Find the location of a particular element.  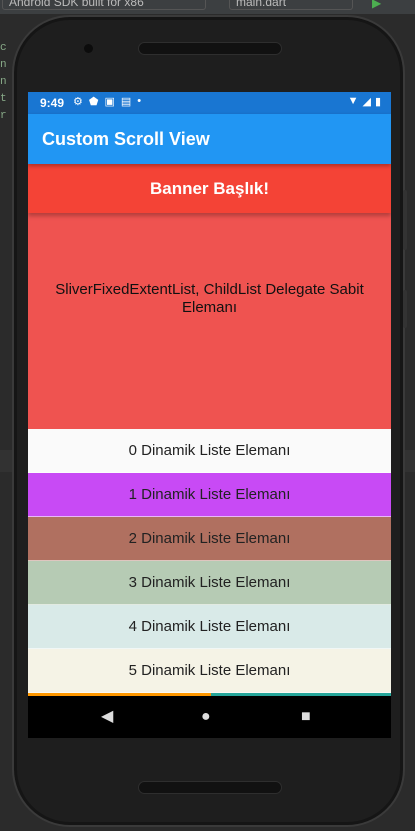

app-bar: Custom Scroll View is located at coordinates (209, 139).